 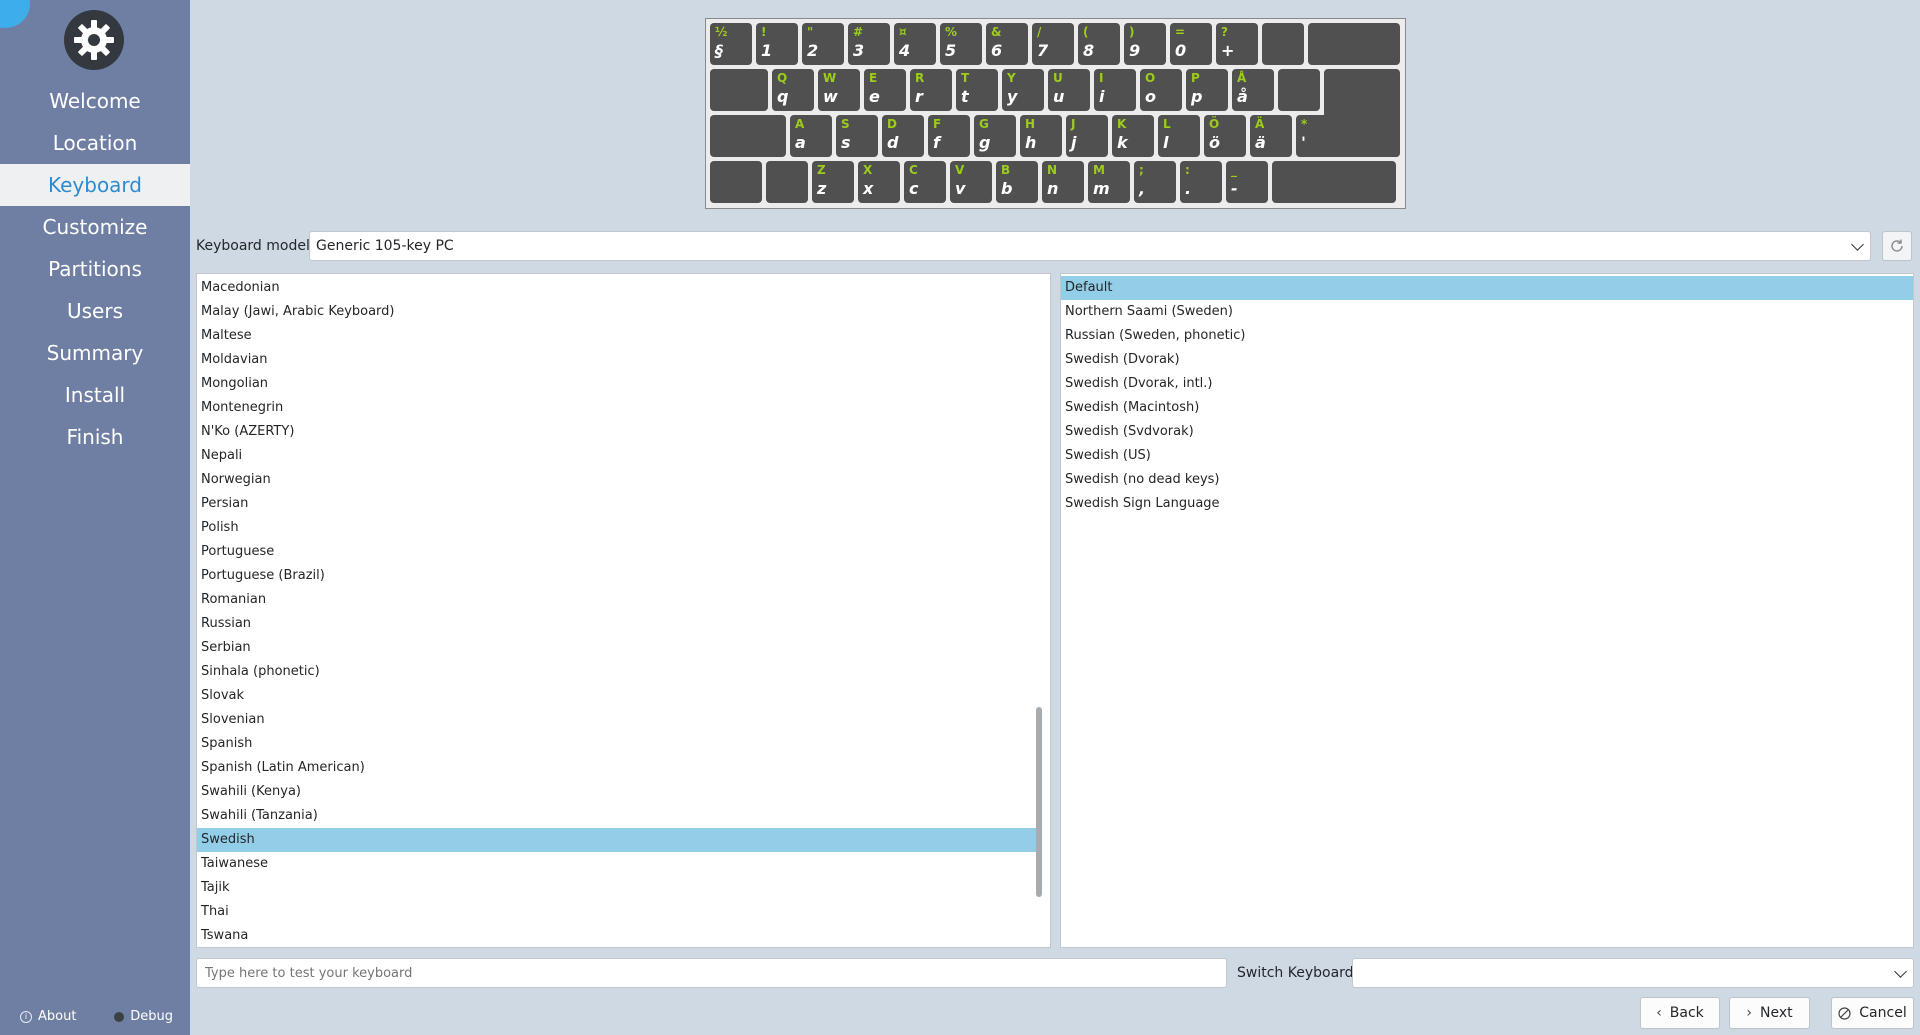 I want to click on back-button: ‹ Back, so click(x=1680, y=1013).